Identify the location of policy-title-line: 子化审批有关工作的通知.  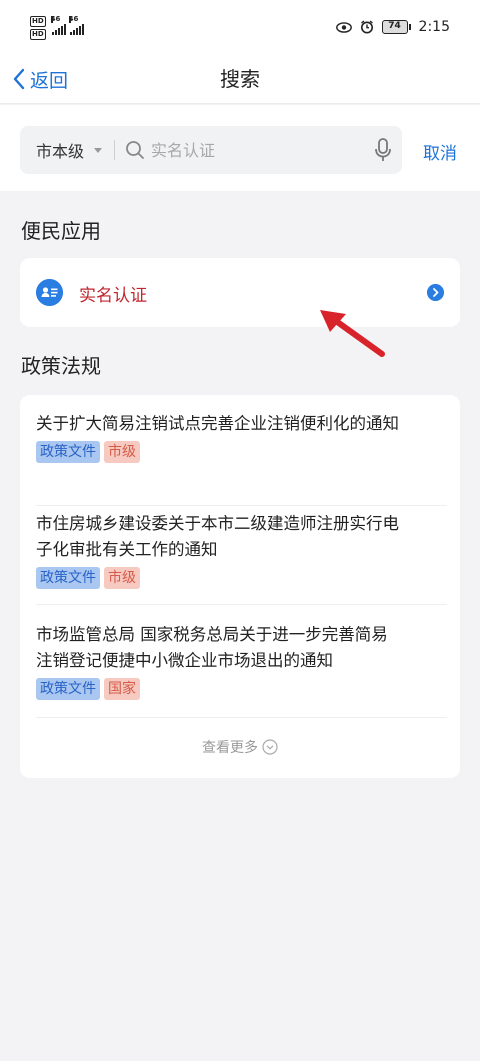
(127, 549).